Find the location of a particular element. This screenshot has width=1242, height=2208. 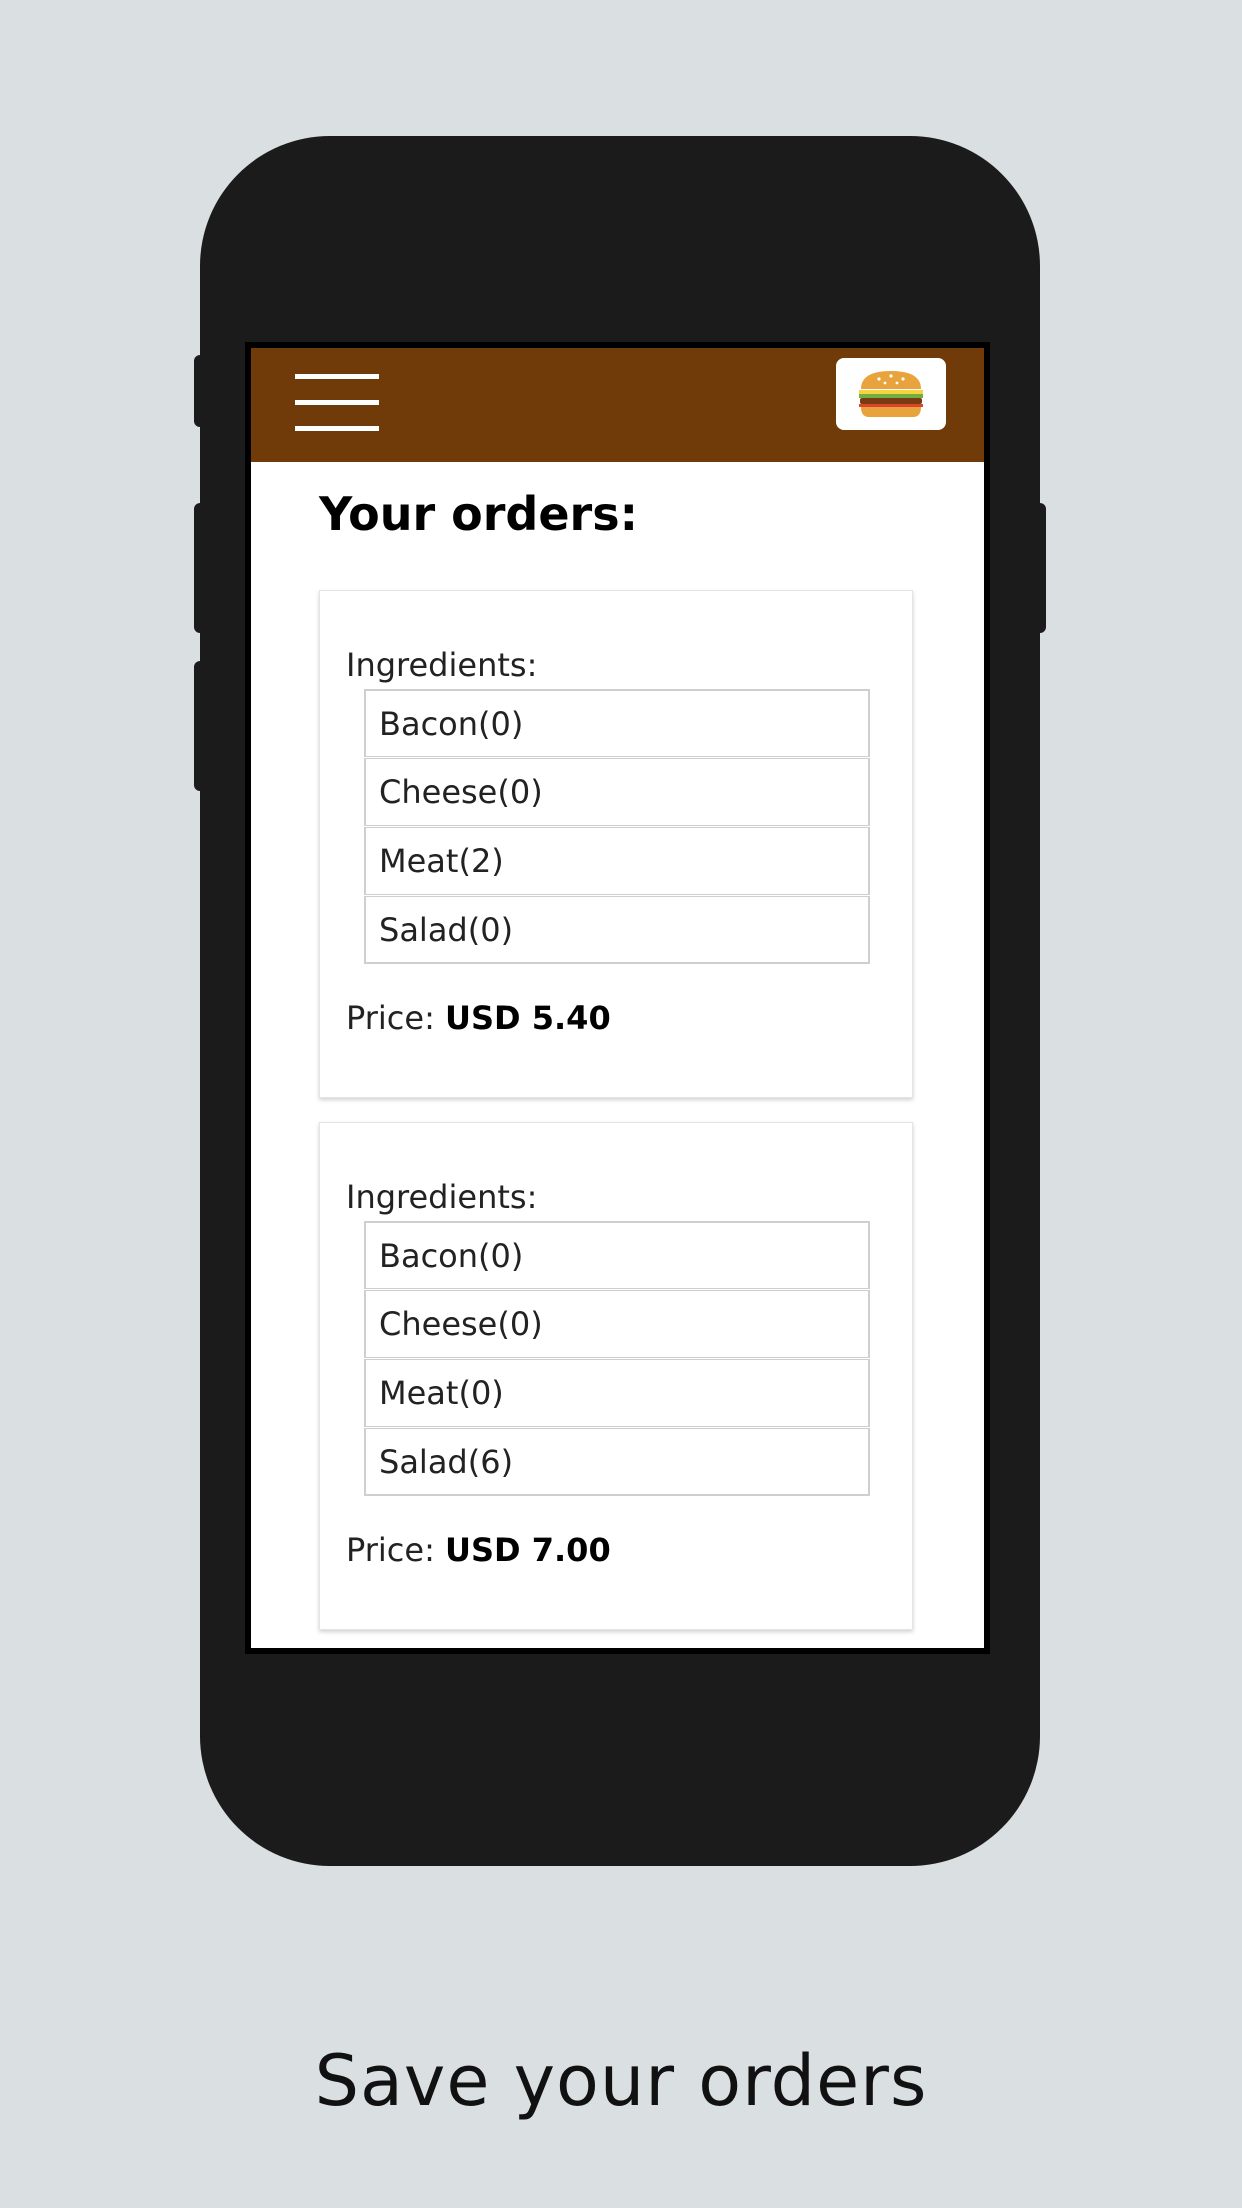

ingredient-item: Salad(0) is located at coordinates (617, 930).